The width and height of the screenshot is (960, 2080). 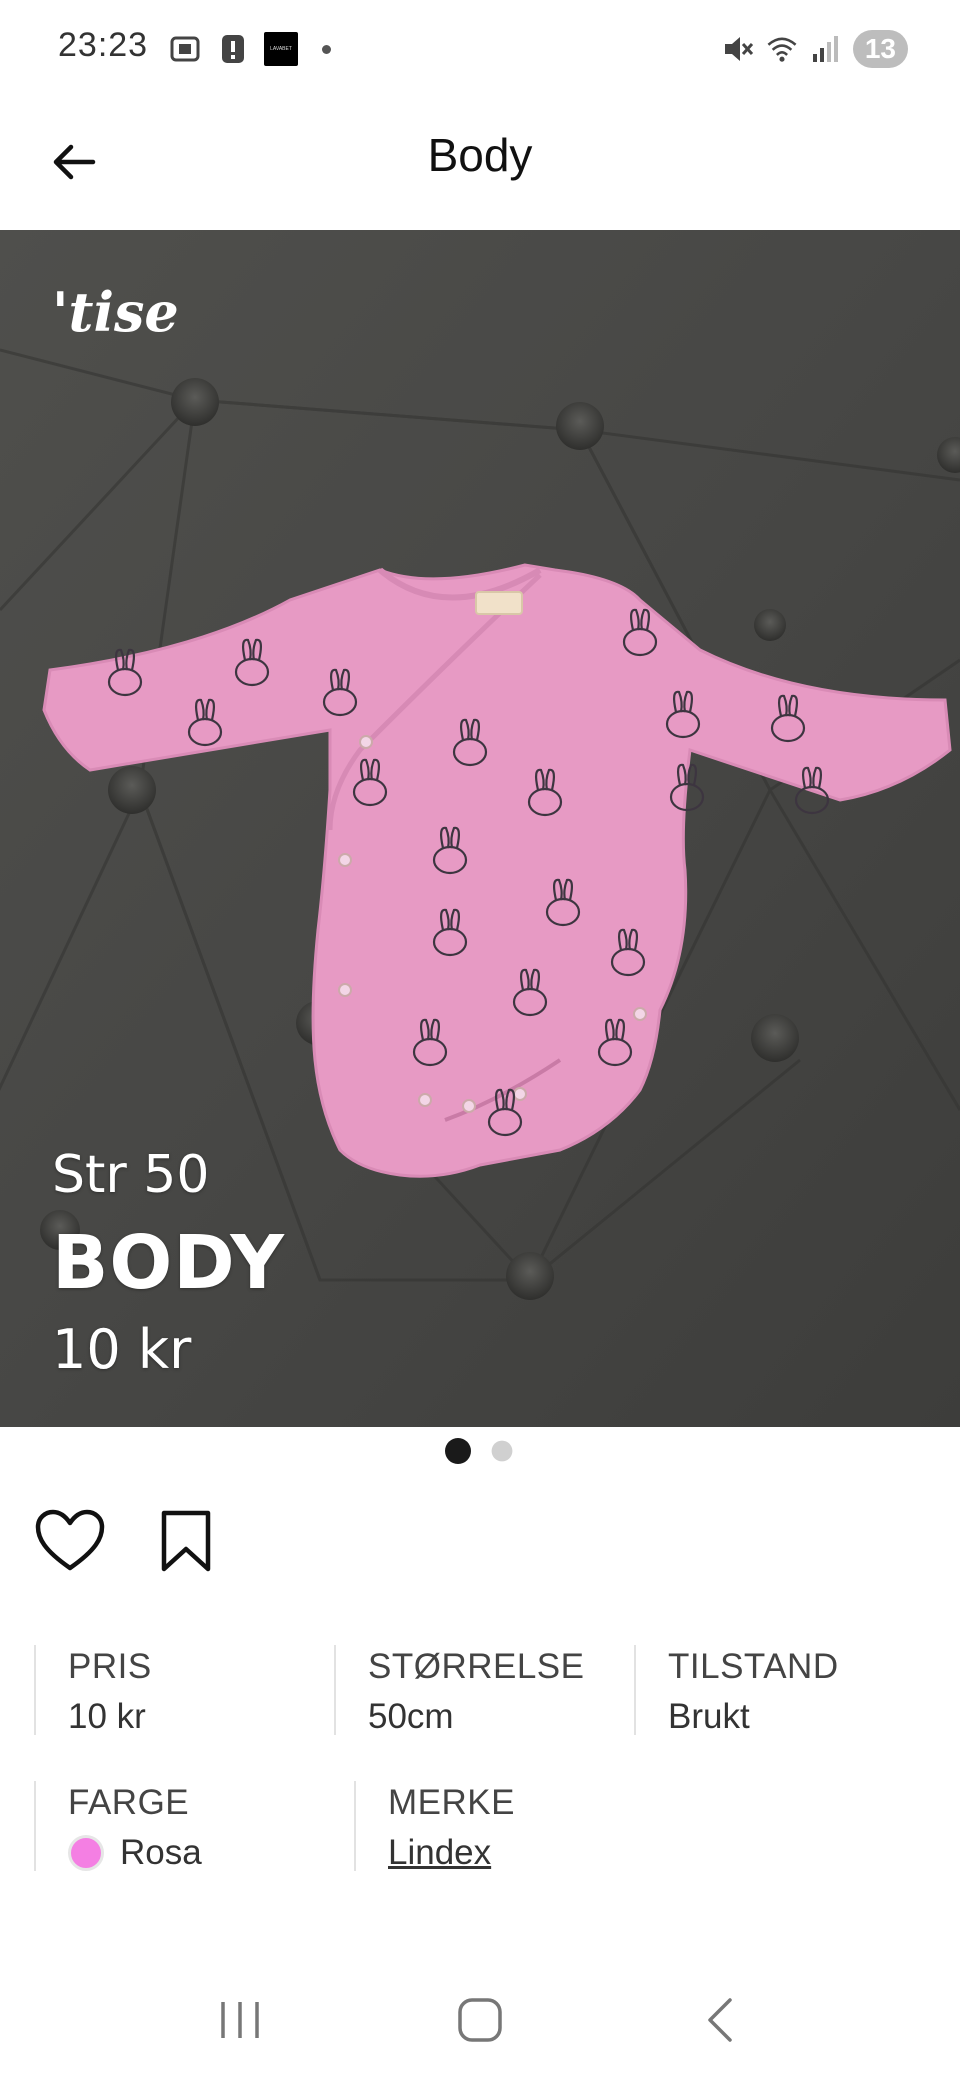 I want to click on like-button, so click(x=70, y=1541).